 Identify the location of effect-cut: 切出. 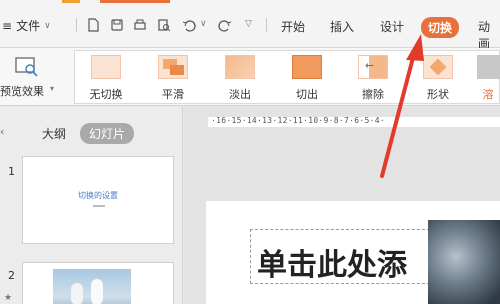
(307, 79).